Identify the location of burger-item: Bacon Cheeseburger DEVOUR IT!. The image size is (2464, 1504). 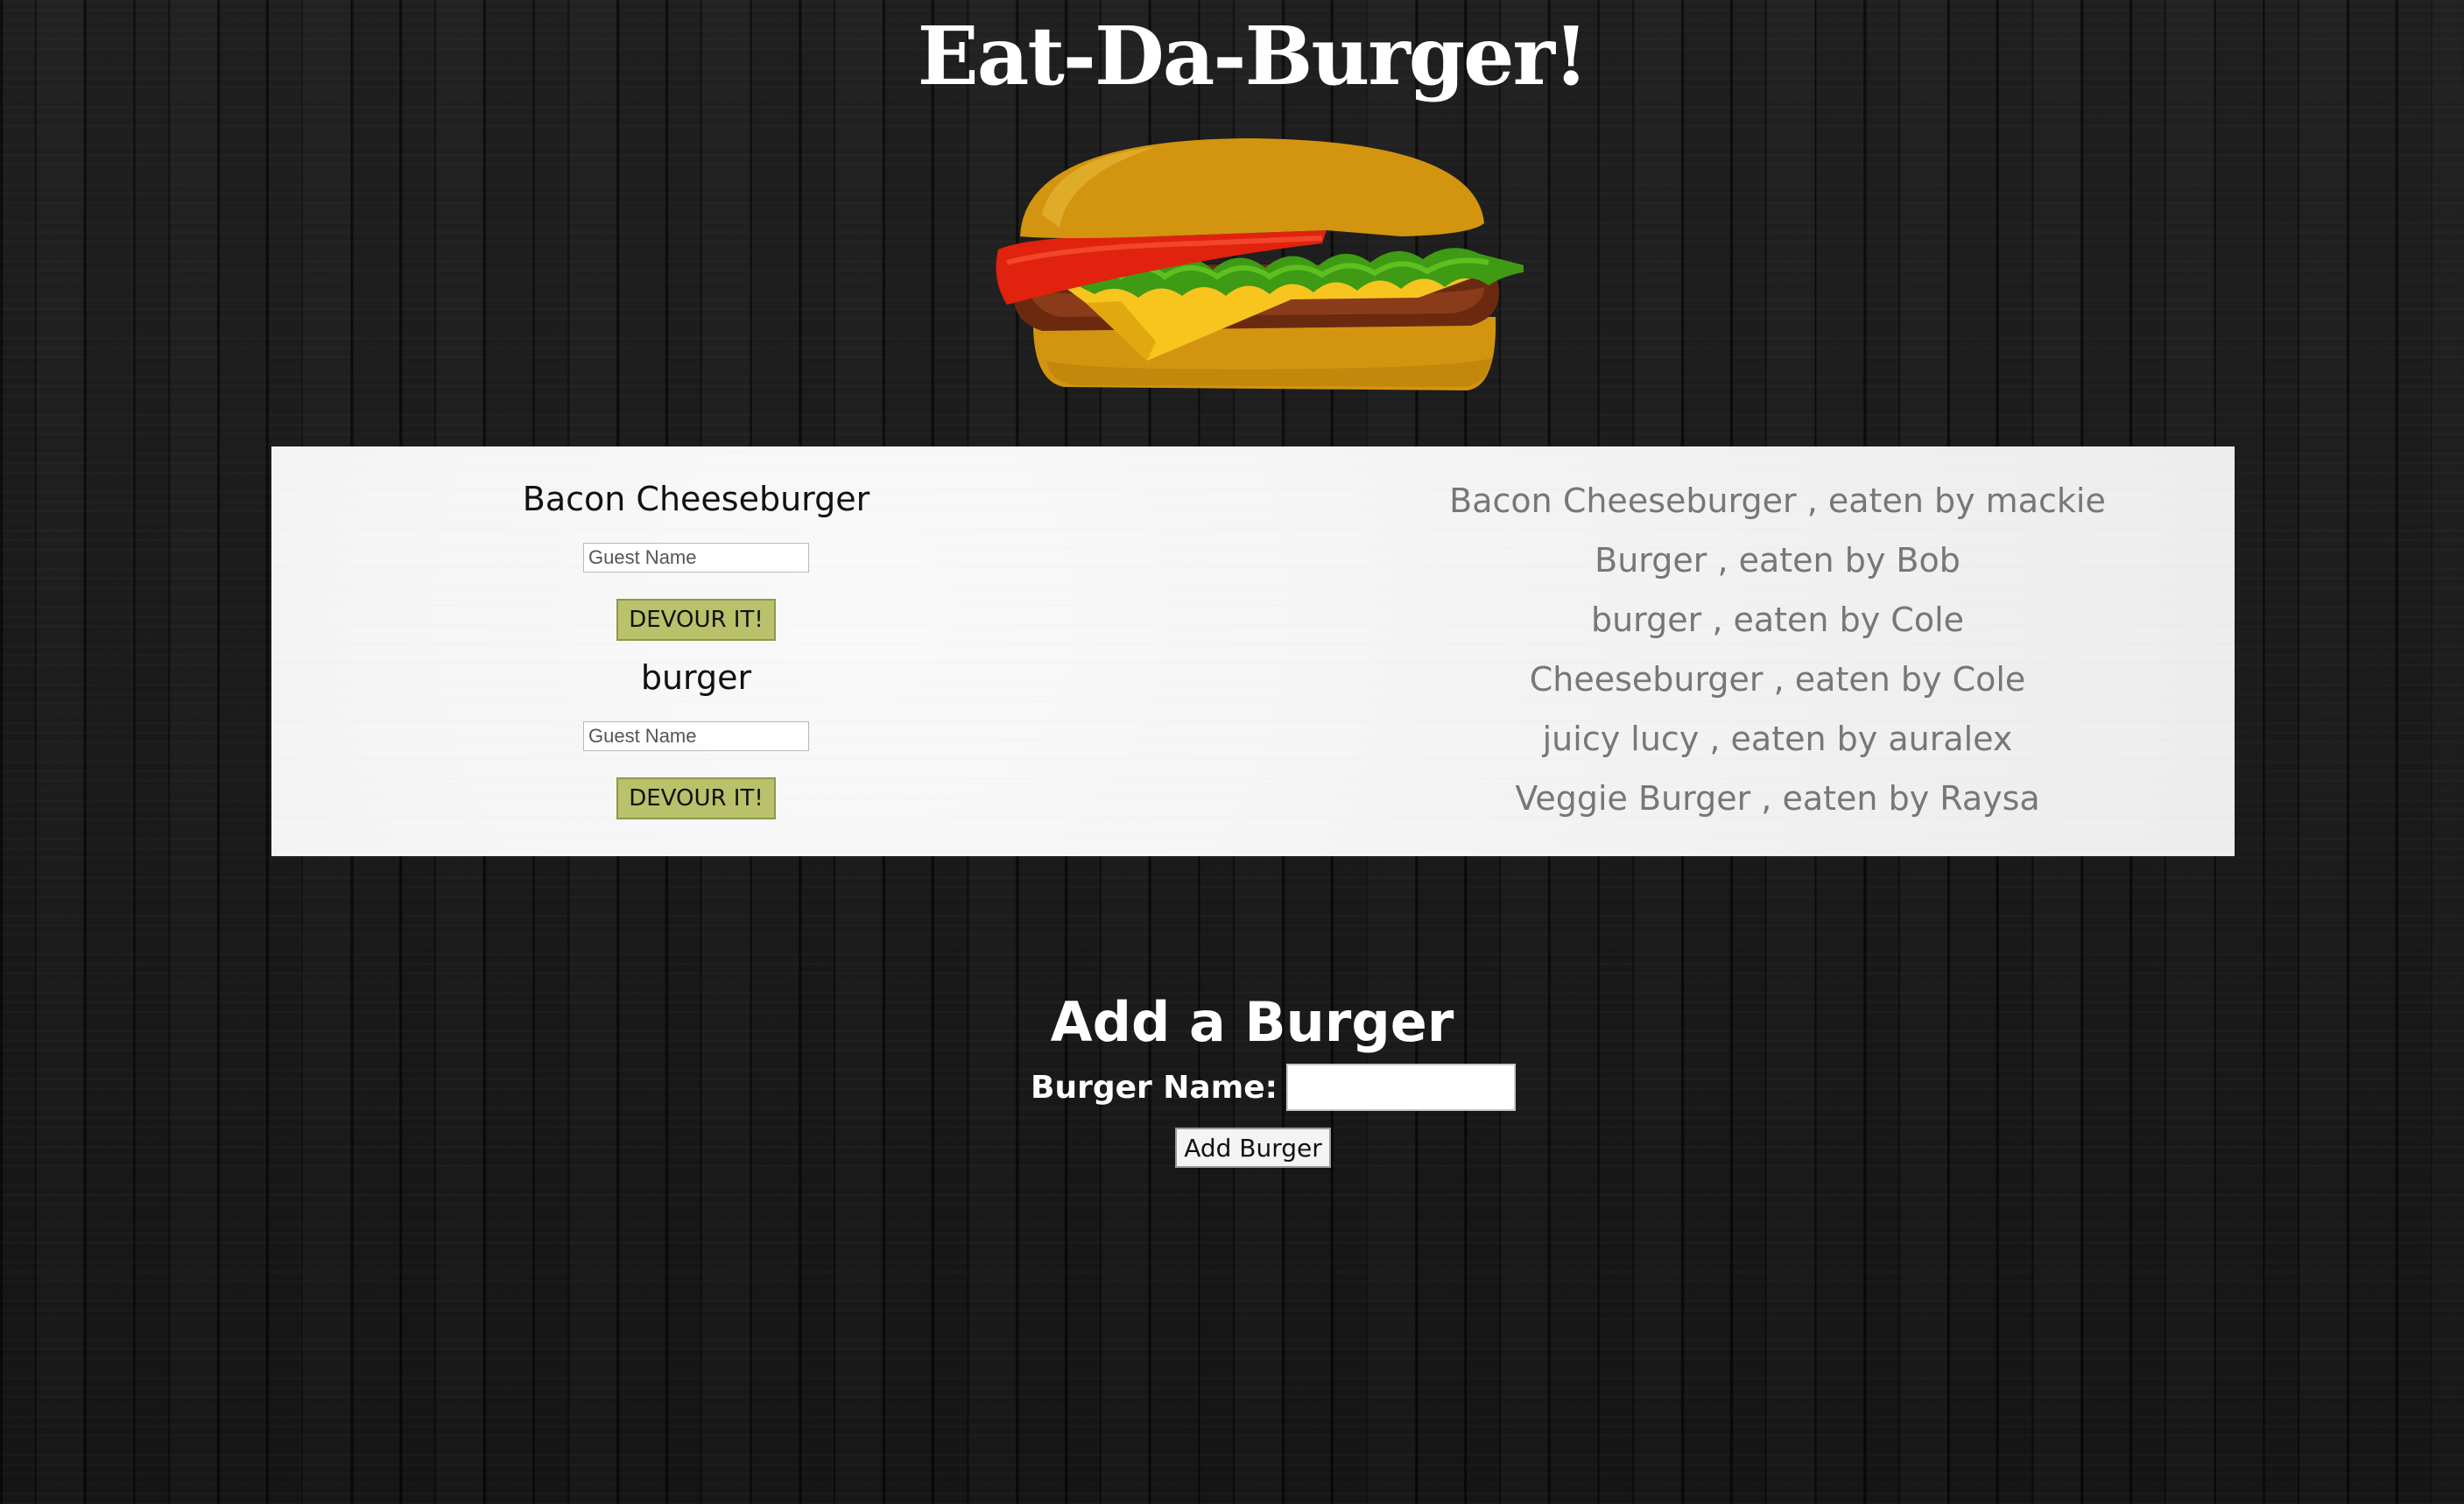
(696, 559).